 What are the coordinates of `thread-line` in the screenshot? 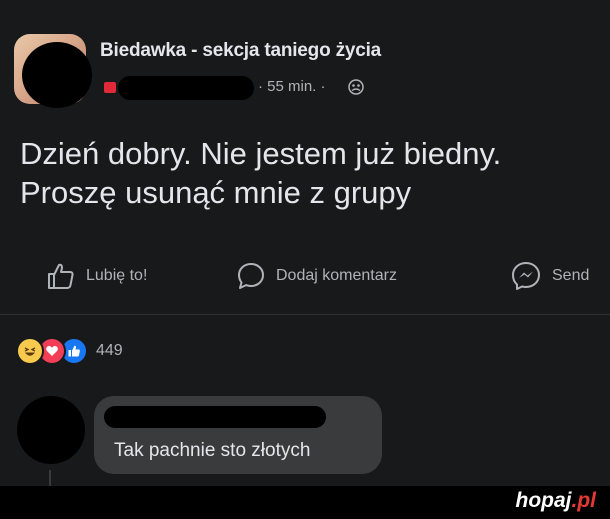 It's located at (50, 478).